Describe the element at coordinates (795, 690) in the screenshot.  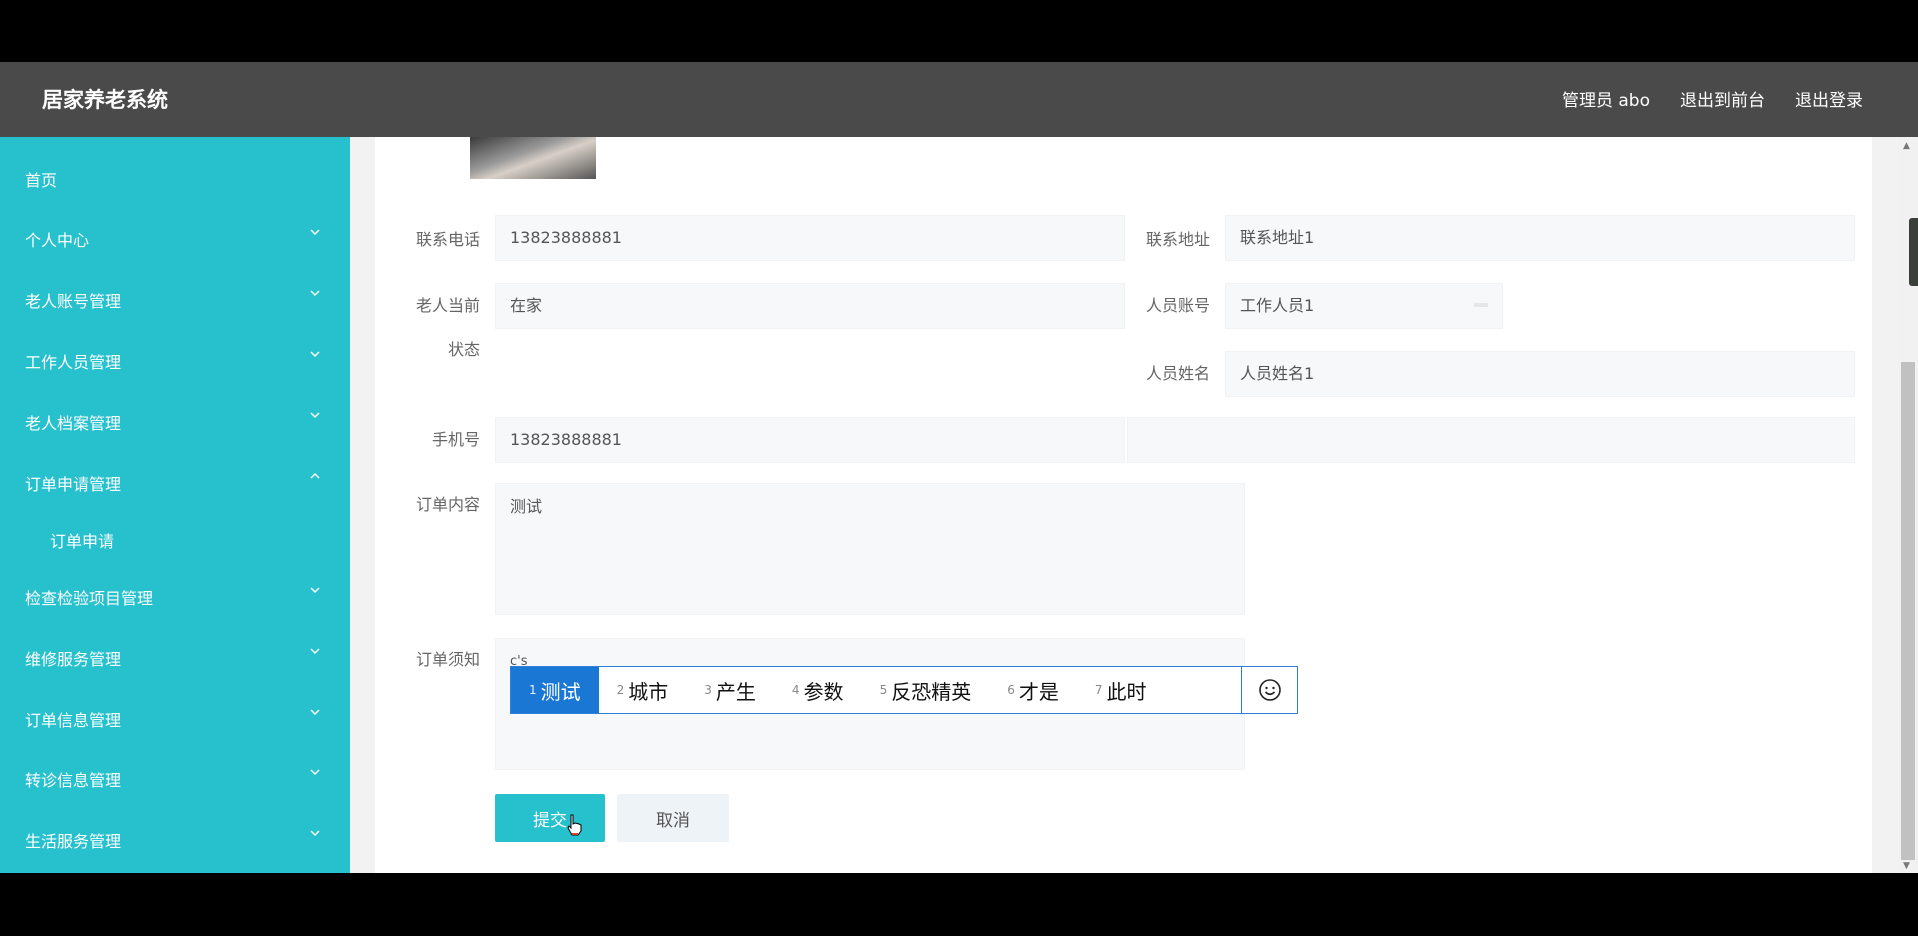
I see `ime-candidate-number: 4` at that location.